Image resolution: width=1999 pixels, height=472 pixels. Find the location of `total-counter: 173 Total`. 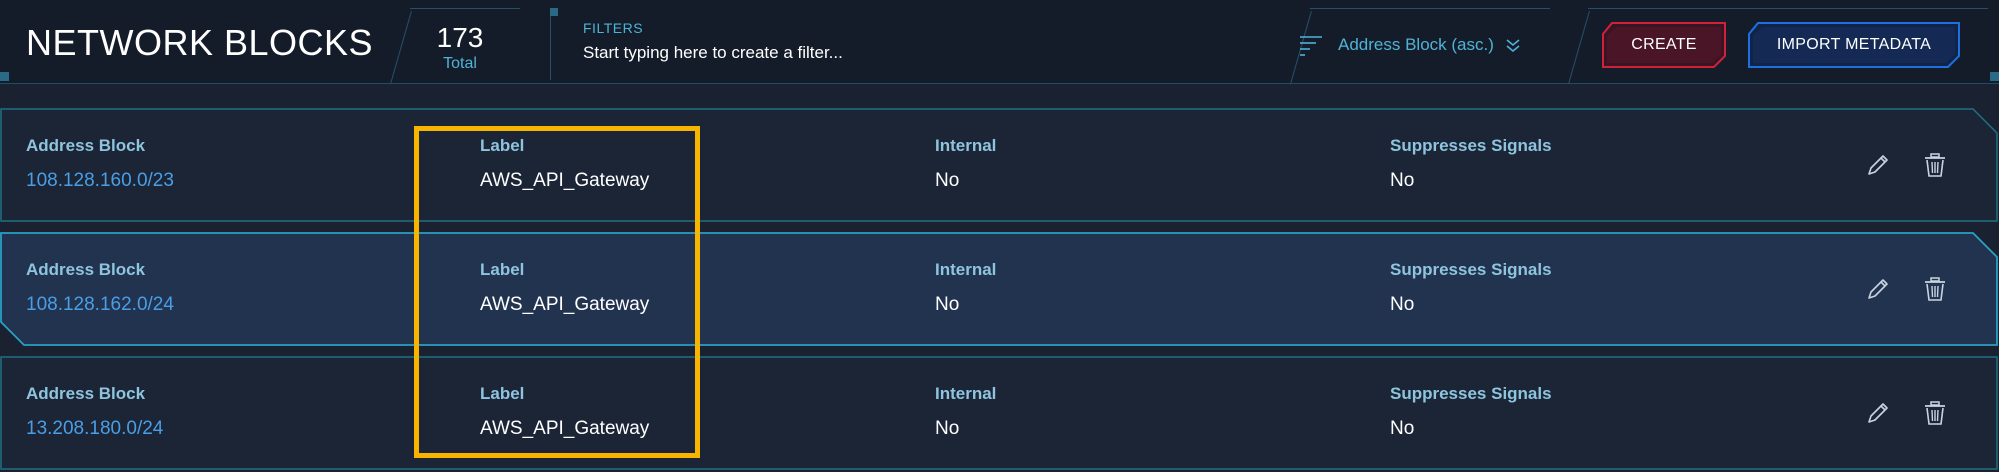

total-counter: 173 Total is located at coordinates (460, 48).